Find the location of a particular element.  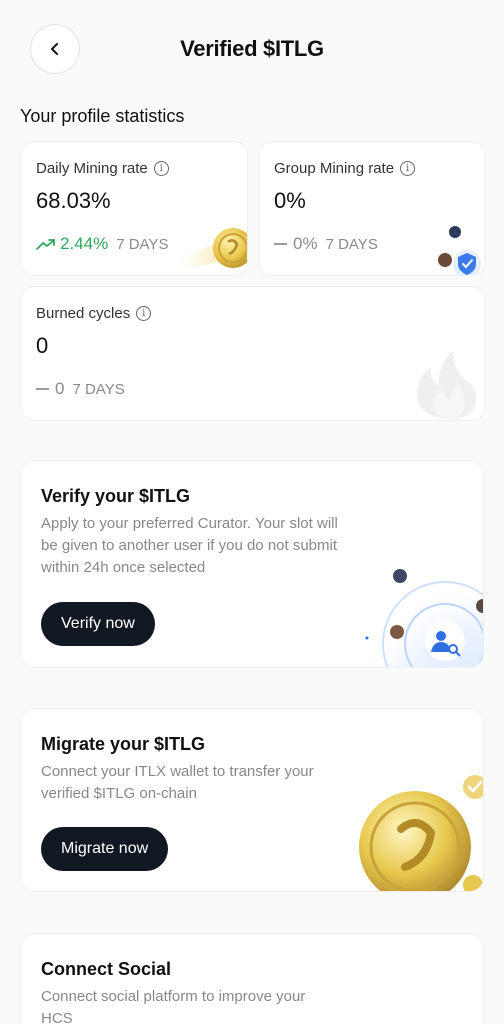

burned-cycles-change: 0 is located at coordinates (60, 388).